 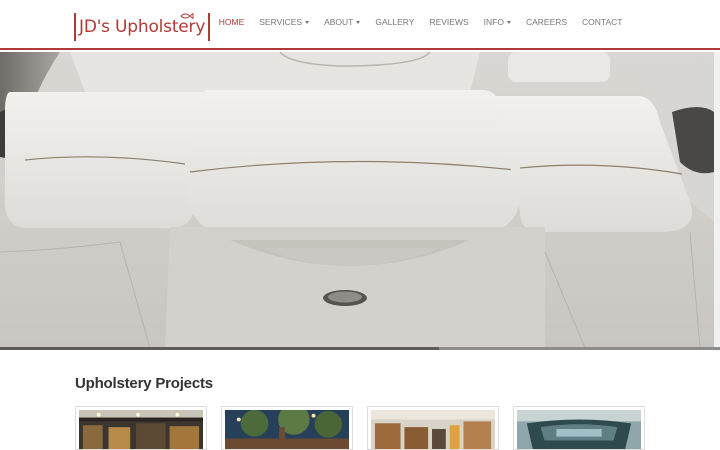 I want to click on nav-label: CONTACT, so click(x=602, y=22).